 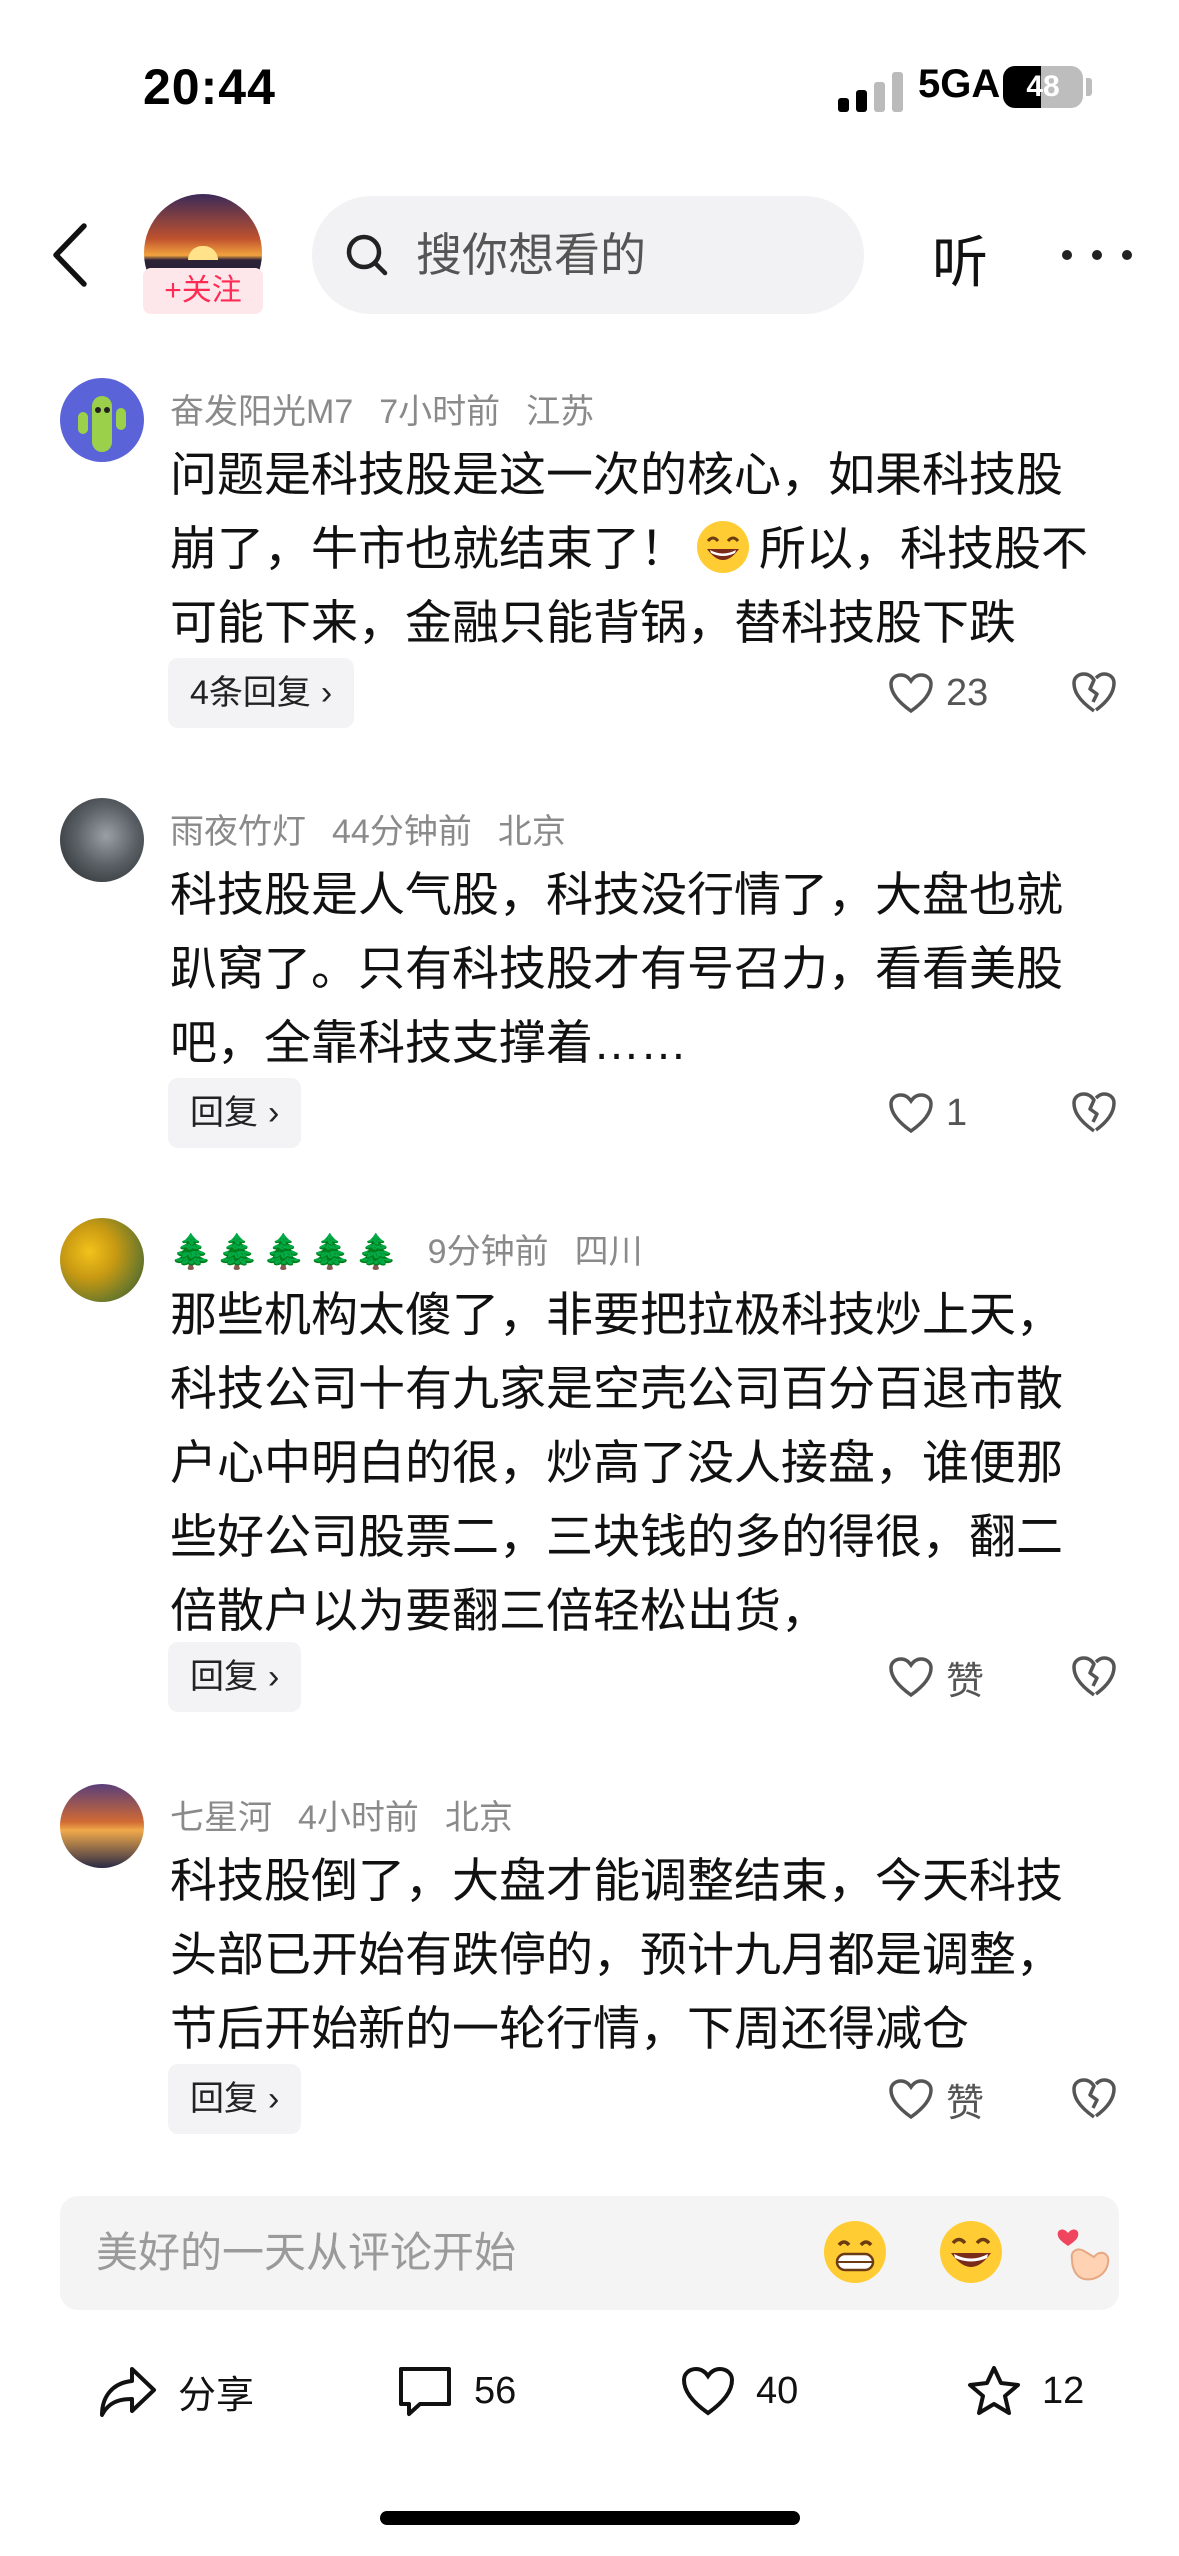 I want to click on like-post-button: 40, so click(x=739, y=2391).